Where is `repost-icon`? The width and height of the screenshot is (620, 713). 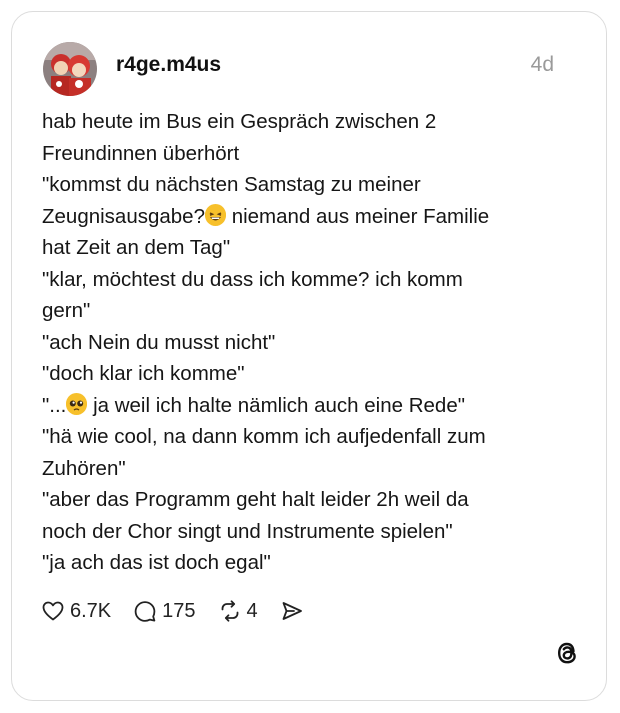
repost-icon is located at coordinates (229, 611).